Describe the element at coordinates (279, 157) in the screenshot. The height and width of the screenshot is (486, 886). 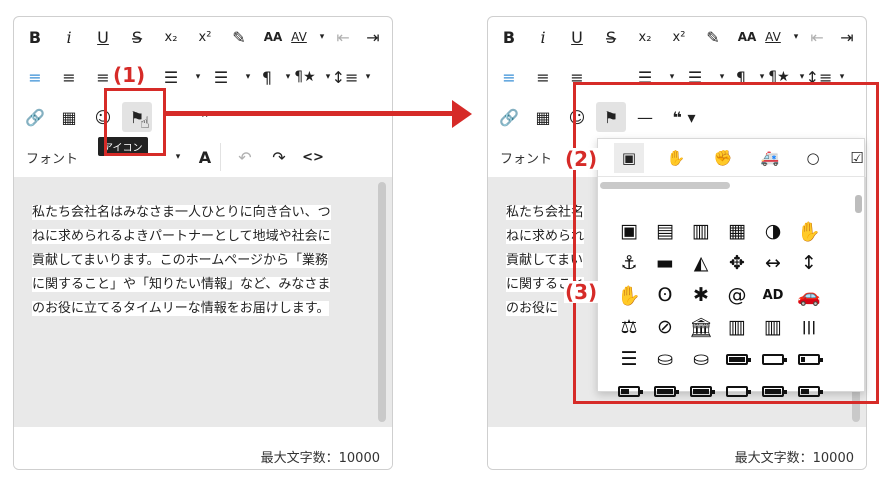
I see `redo-button: ↷` at that location.